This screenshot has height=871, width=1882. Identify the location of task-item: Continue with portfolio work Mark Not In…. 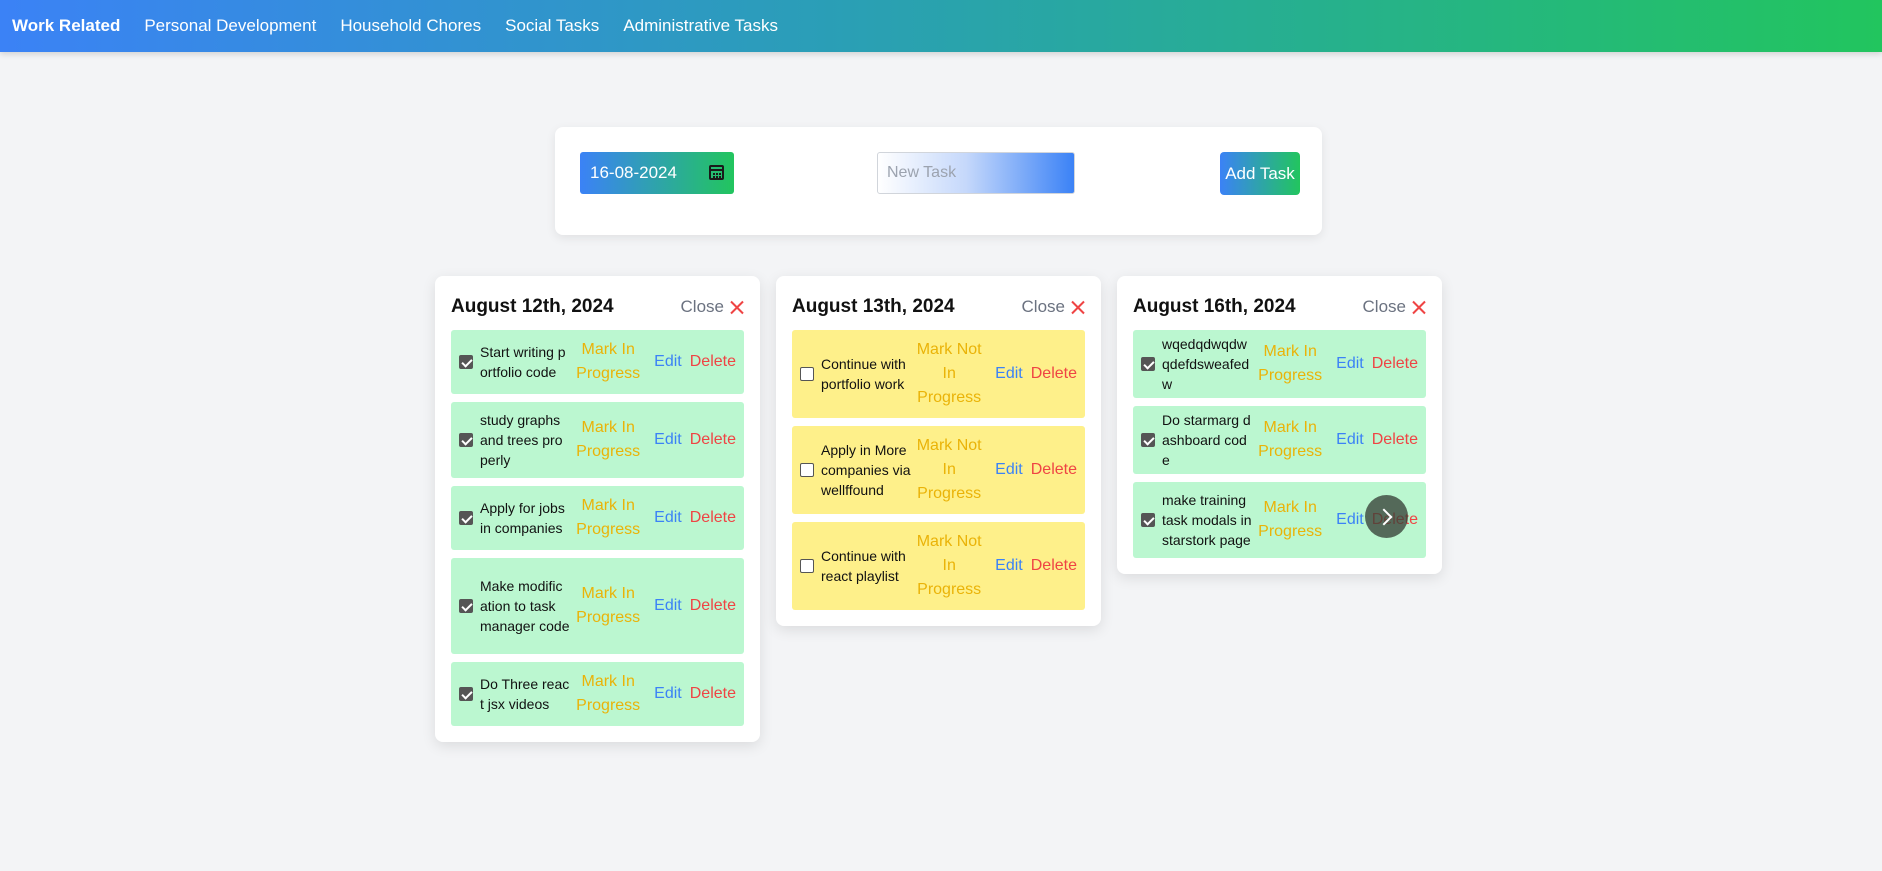
(938, 374).